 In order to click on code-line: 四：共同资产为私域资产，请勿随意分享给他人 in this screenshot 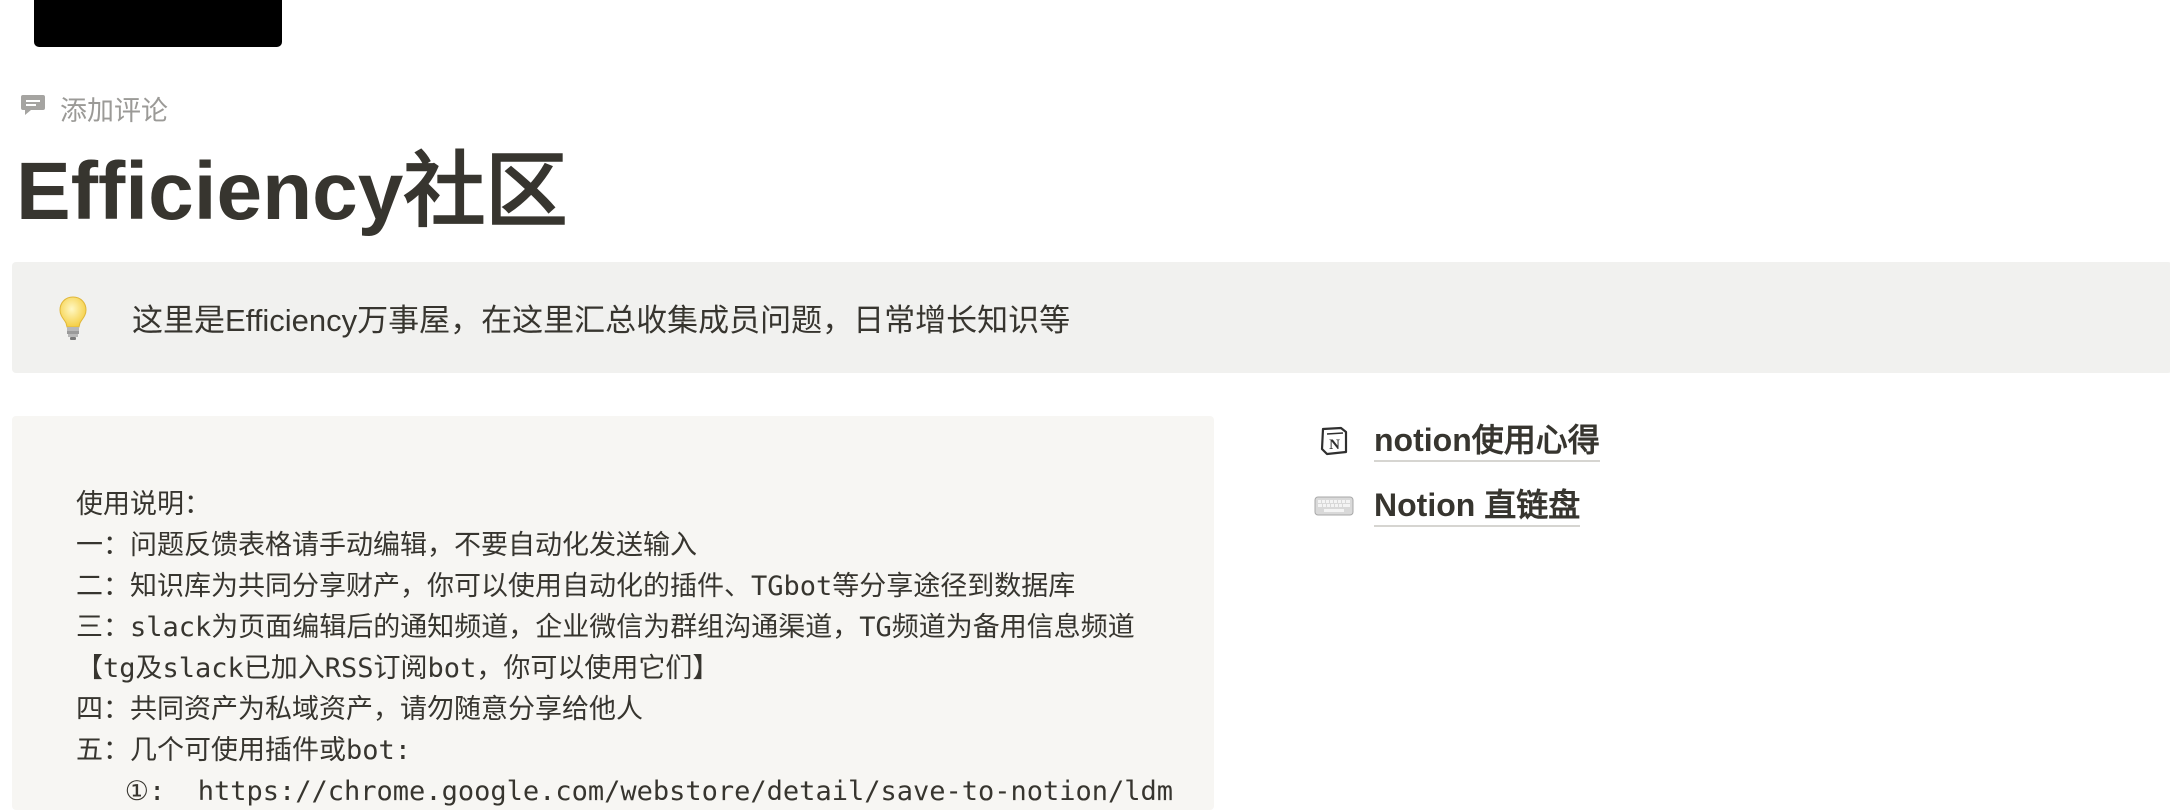, I will do `click(359, 709)`.